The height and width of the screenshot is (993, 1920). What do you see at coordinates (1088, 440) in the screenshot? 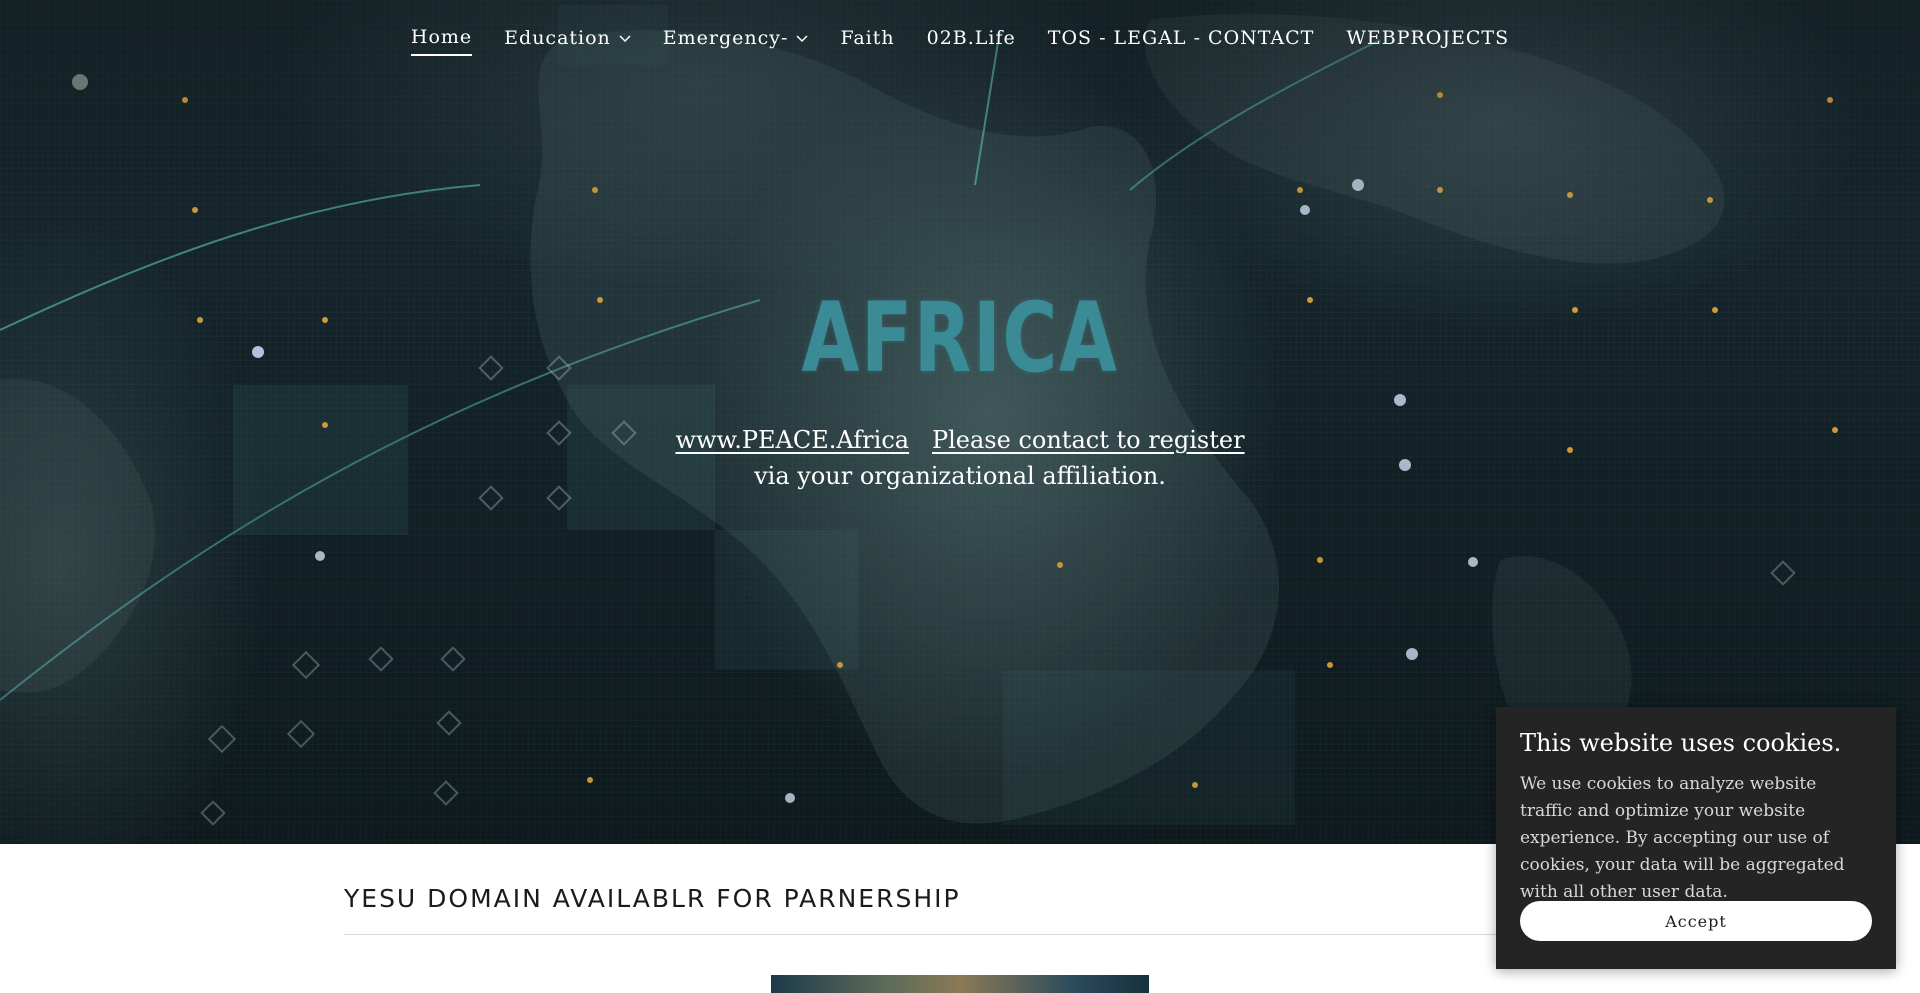
I see `contact-register-link: Please contact to register` at bounding box center [1088, 440].